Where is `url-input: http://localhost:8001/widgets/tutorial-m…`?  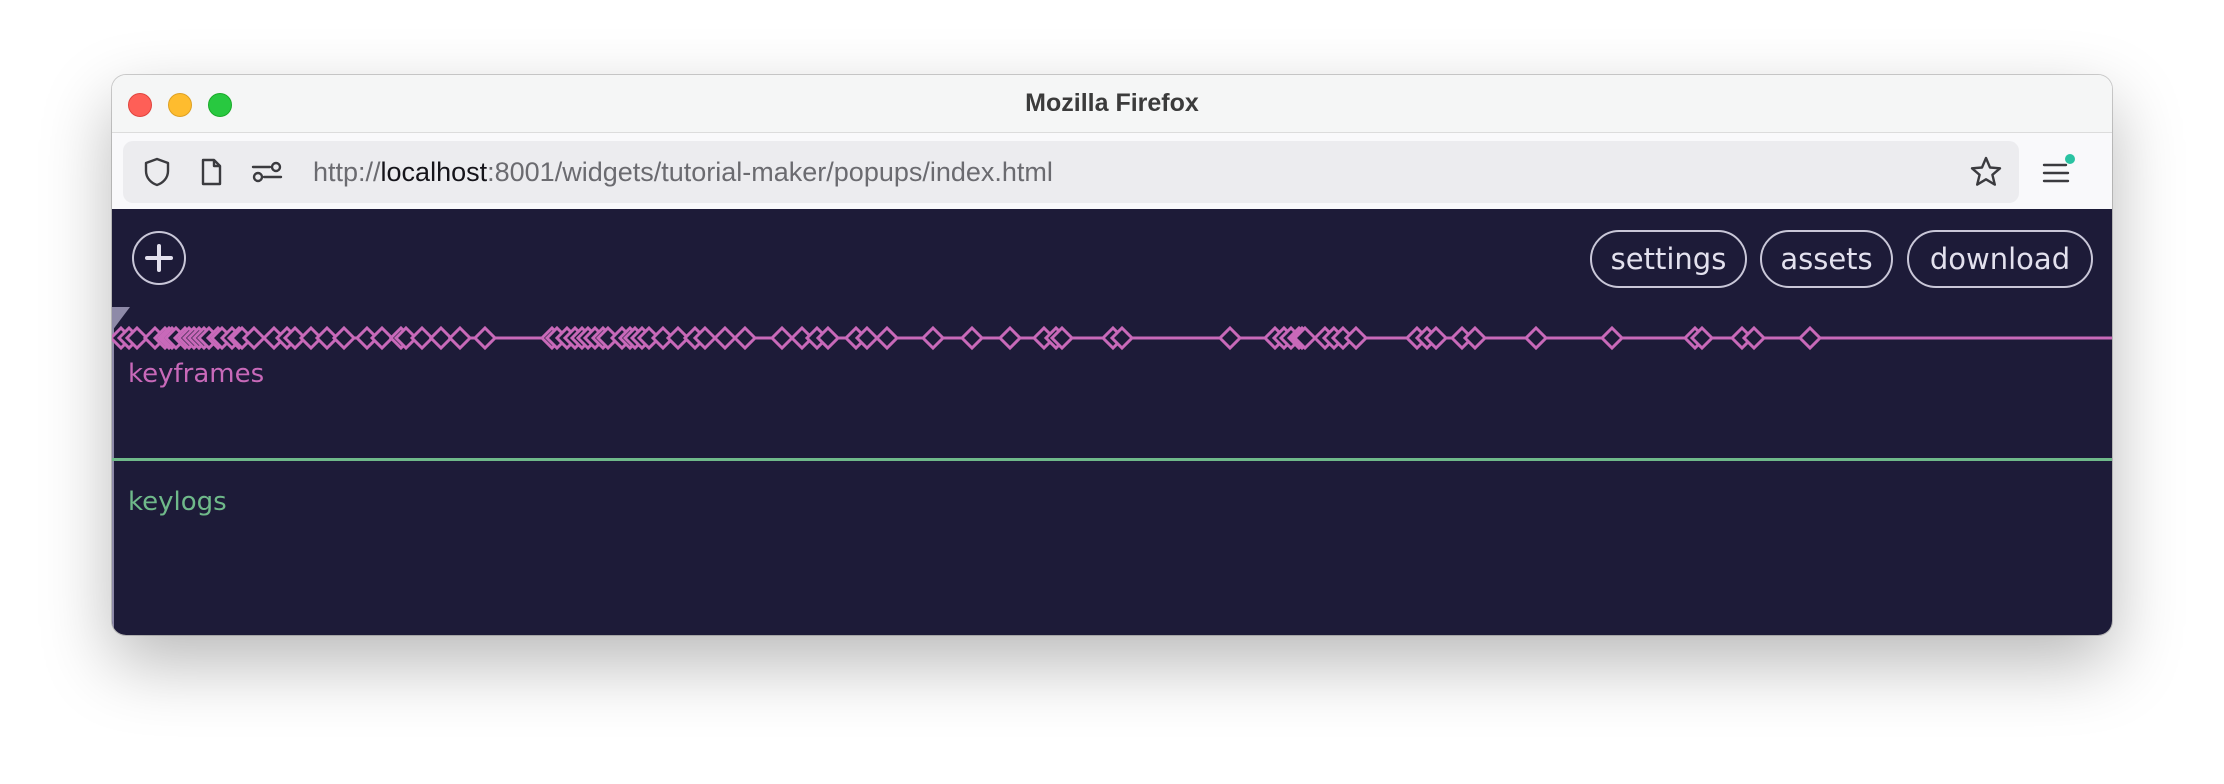
url-input: http://localhost:8001/widgets/tutorial-m… is located at coordinates (683, 172).